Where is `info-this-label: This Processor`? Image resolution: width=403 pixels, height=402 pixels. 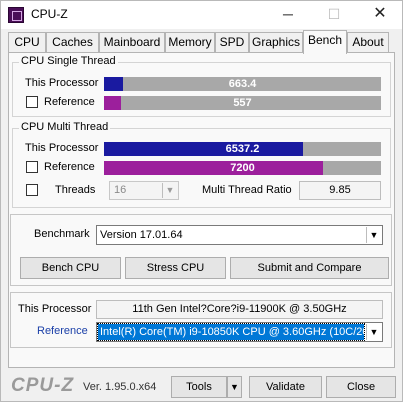
info-this-label: This Processor is located at coordinates (55, 309).